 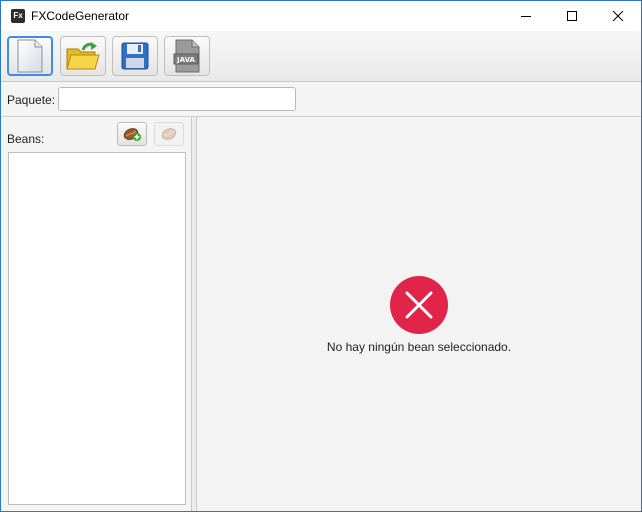 I want to click on maximize-icon, so click(x=572, y=16).